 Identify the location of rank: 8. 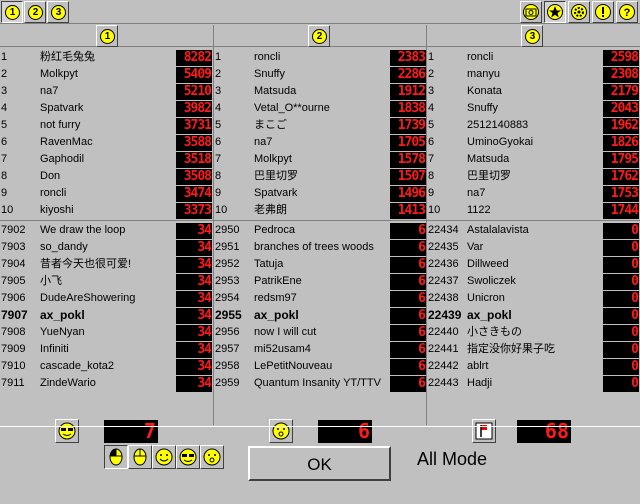
(218, 176).